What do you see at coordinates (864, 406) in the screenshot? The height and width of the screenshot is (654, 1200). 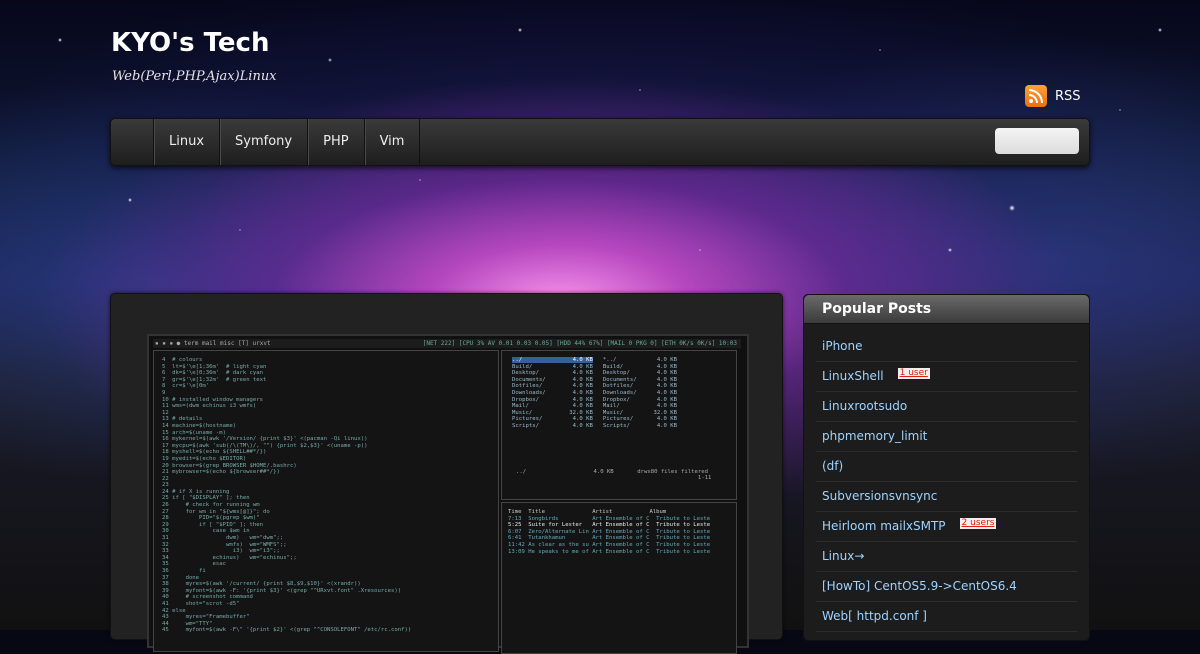 I see `popular-post-link: Linuxrootsudo` at bounding box center [864, 406].